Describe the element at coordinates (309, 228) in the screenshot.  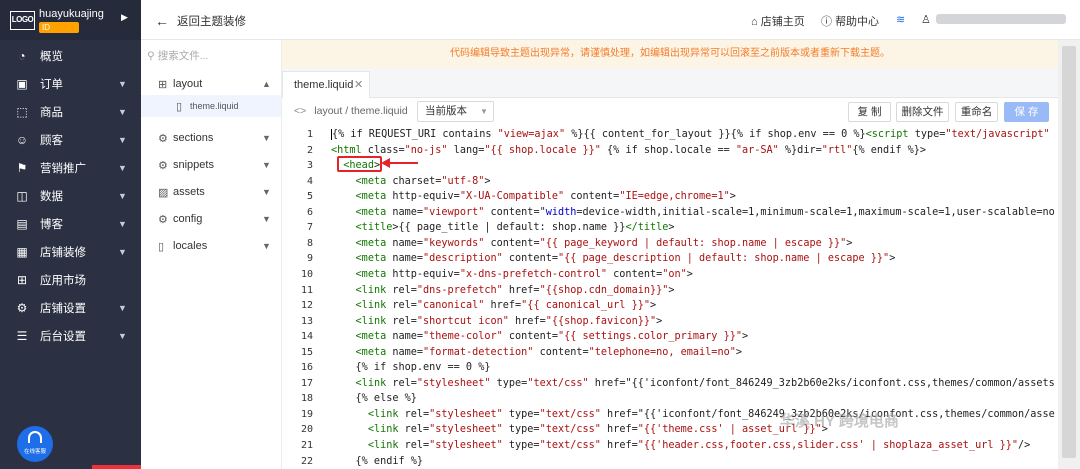
I see `line-number: 7` at that location.